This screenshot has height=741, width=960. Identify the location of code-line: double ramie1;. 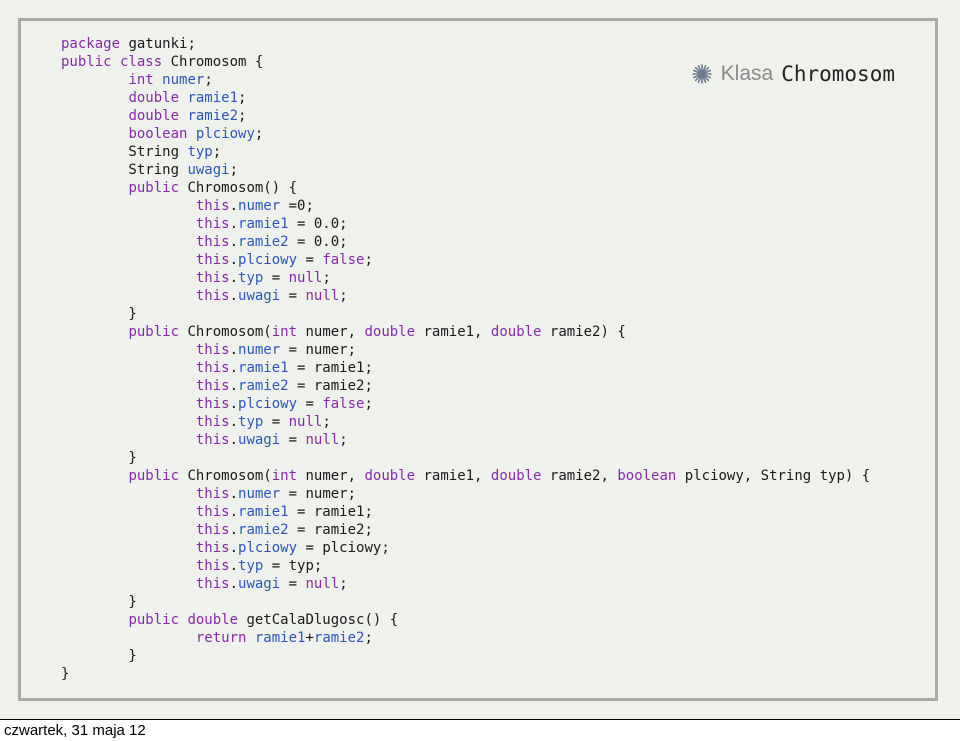
(465, 98).